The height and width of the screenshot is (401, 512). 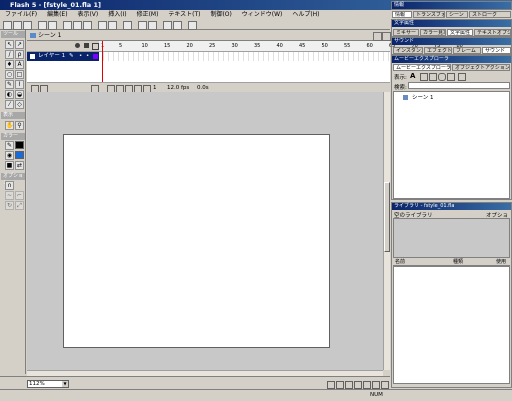 I want to click on straighten-icon, so click(x=152, y=25).